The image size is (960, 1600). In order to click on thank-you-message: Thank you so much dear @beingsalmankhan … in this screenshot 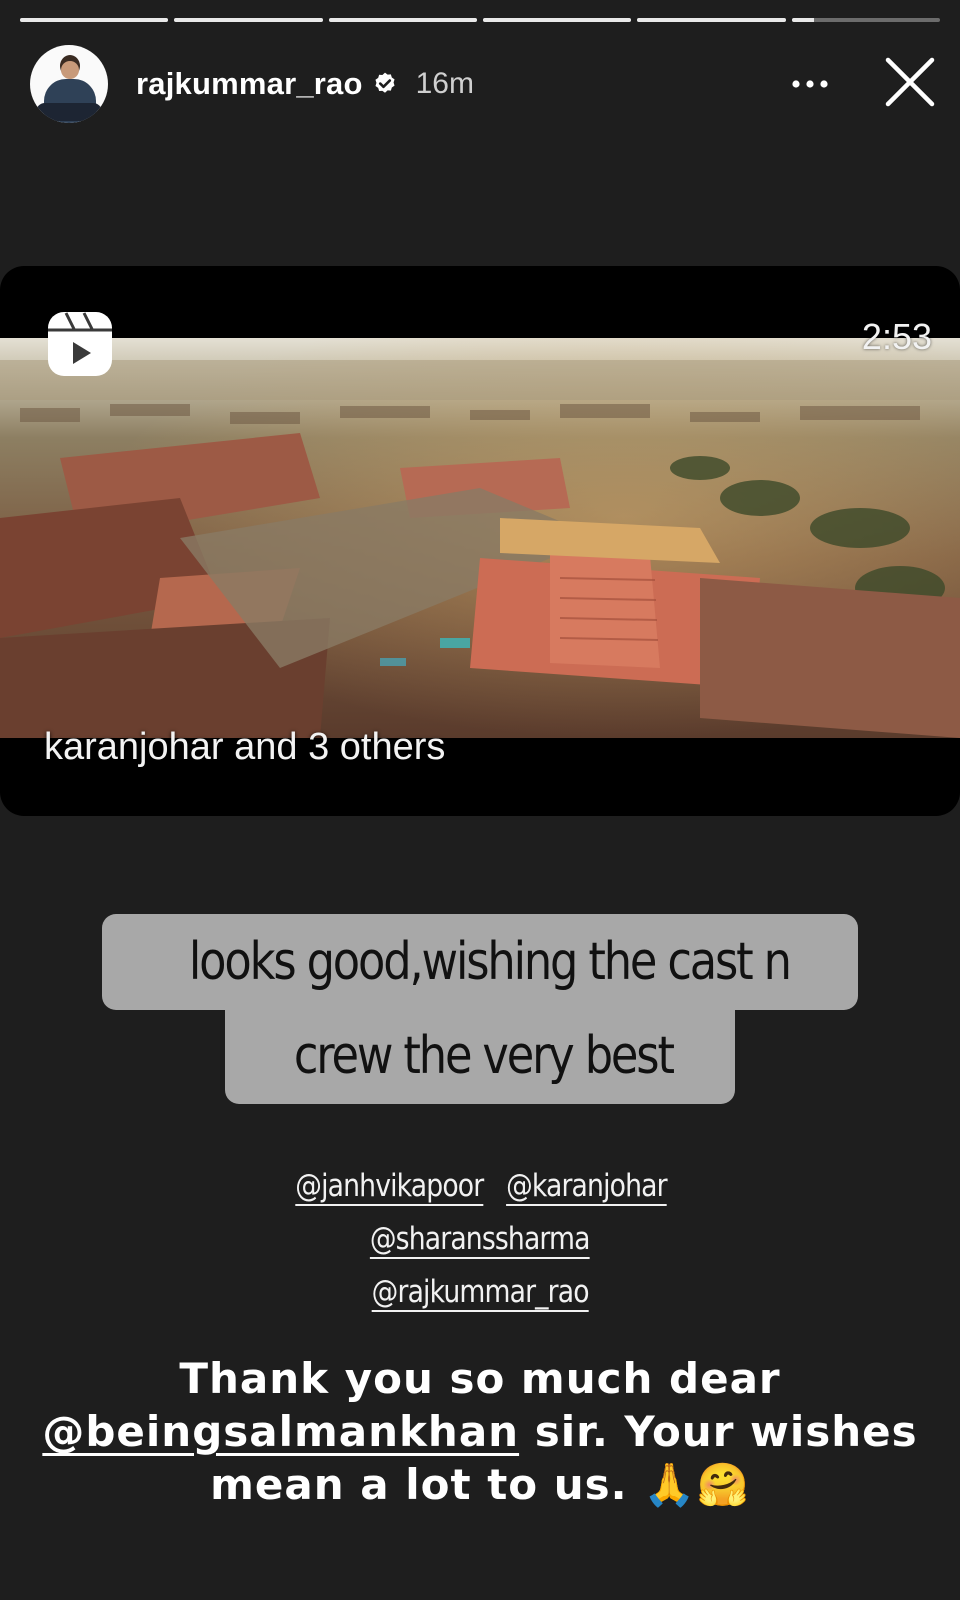, I will do `click(480, 1431)`.